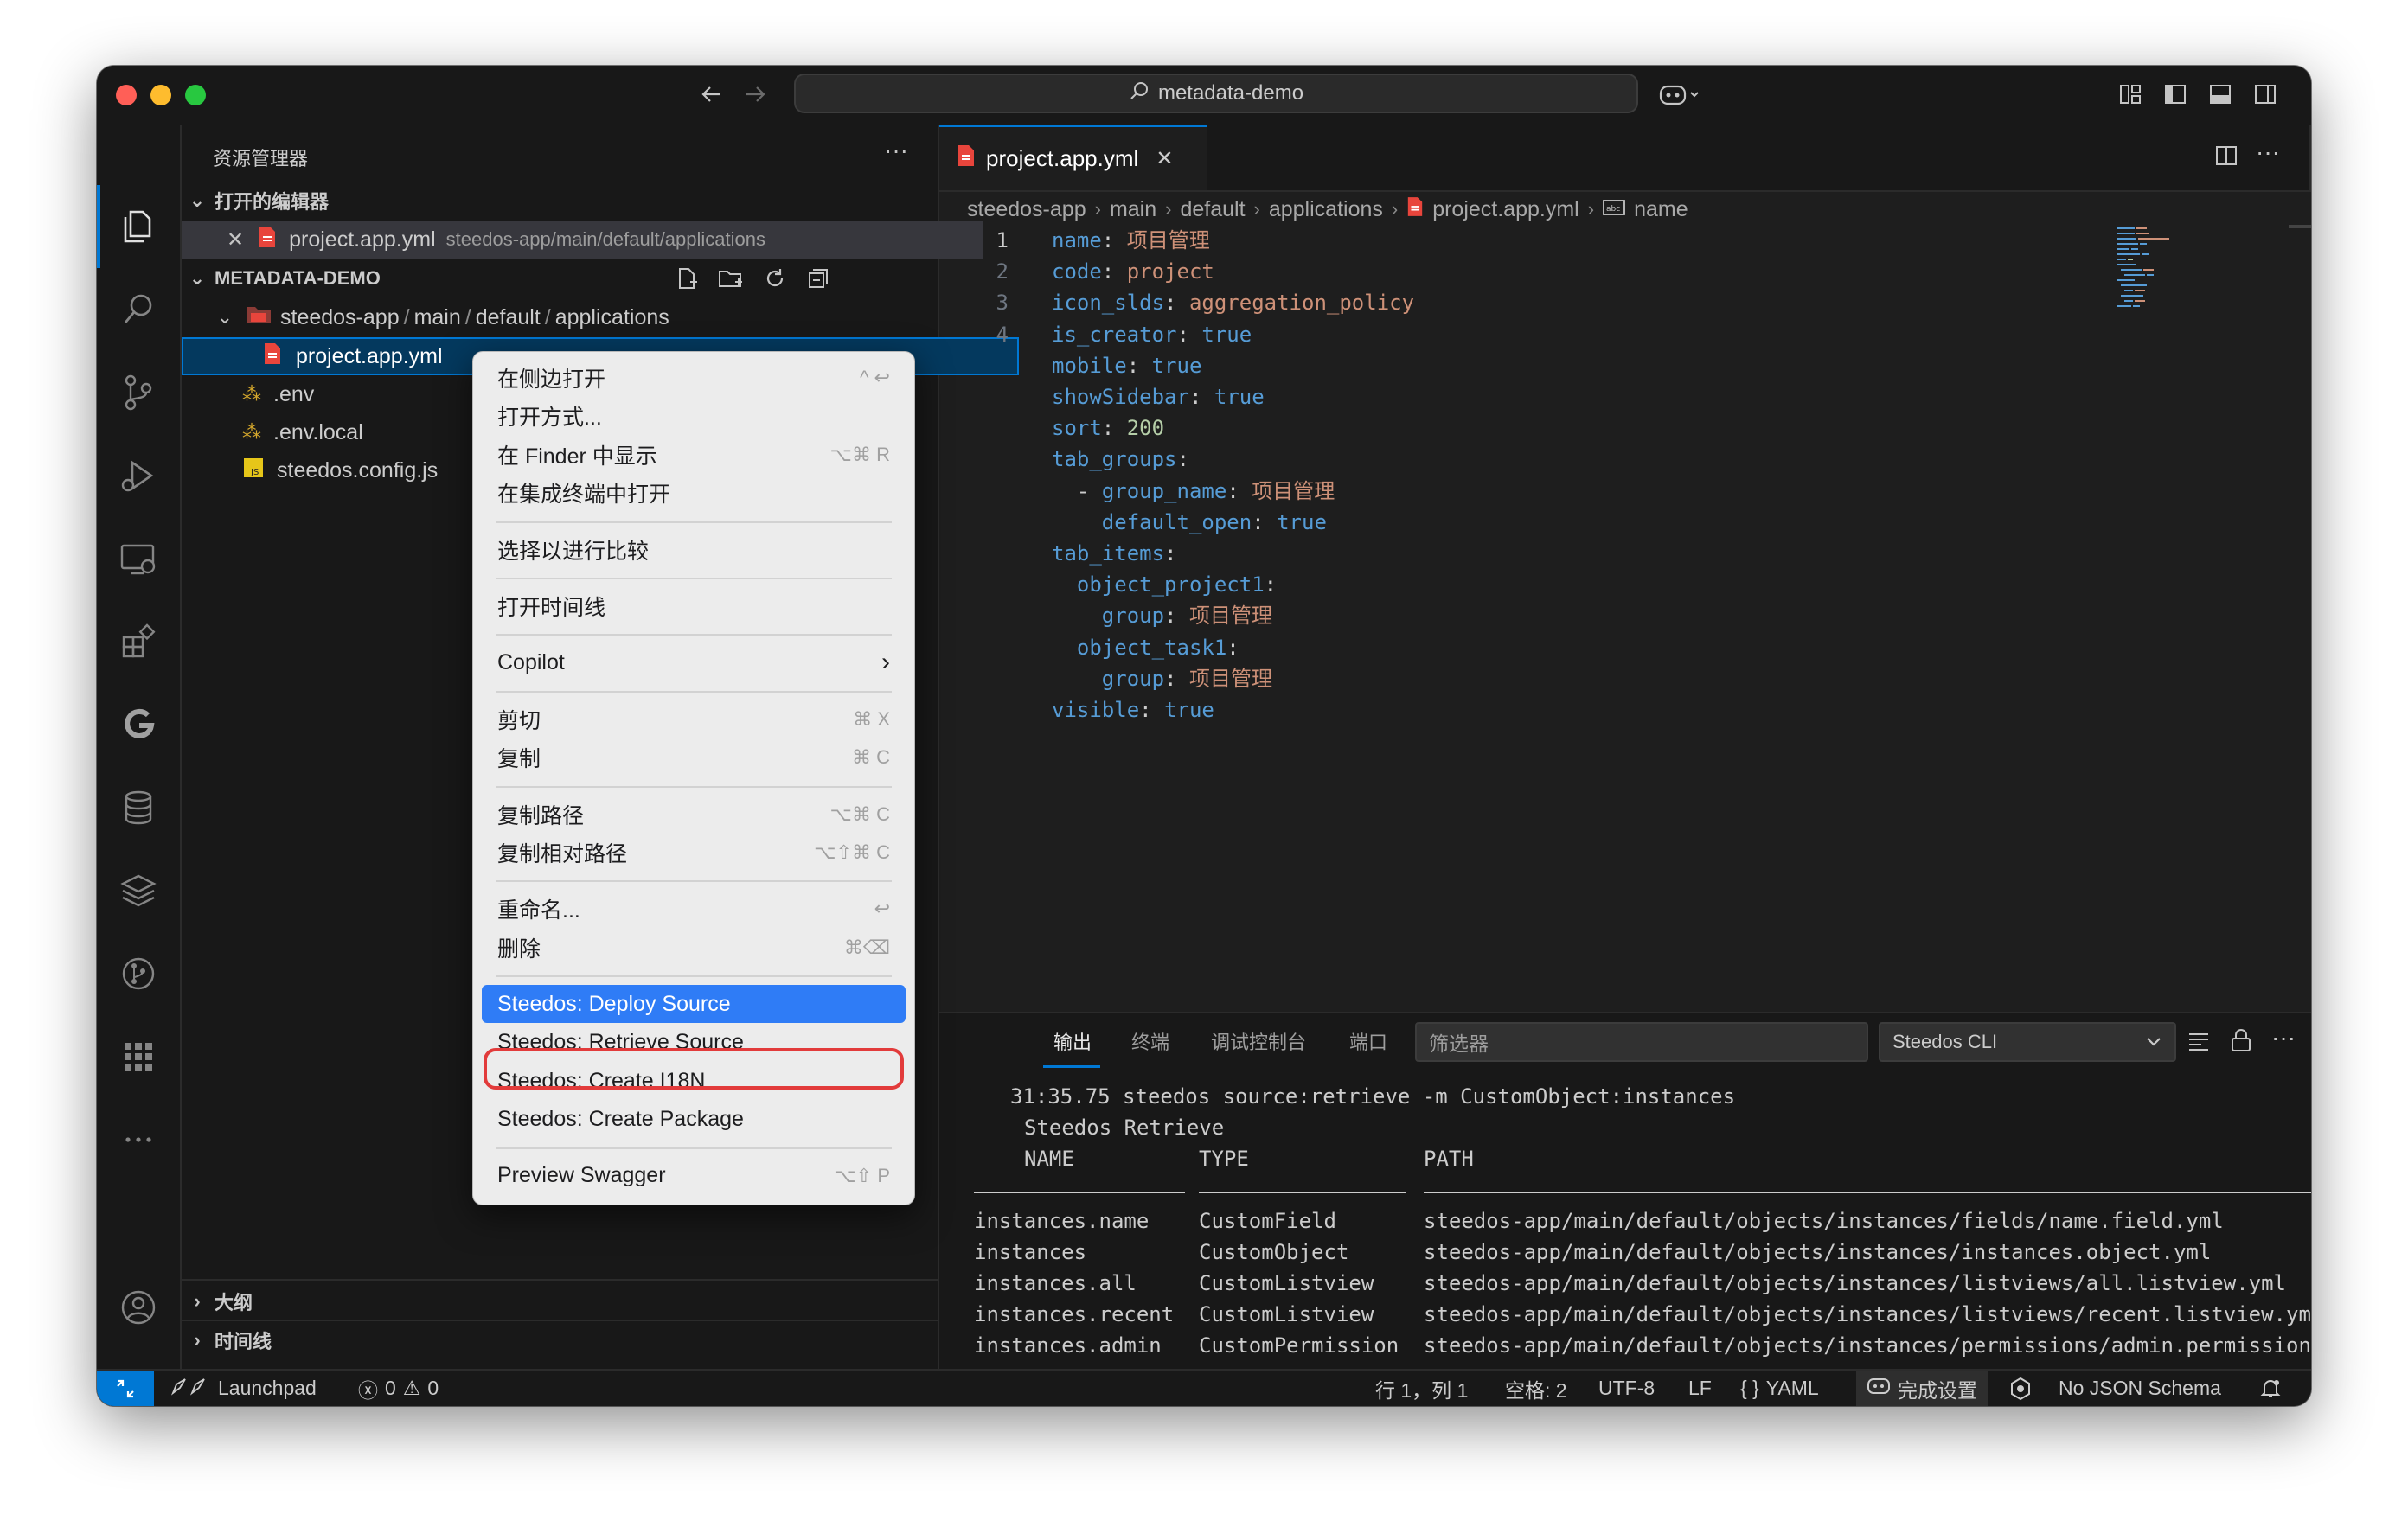  What do you see at coordinates (138, 1307) in the screenshot?
I see `accounts-icon` at bounding box center [138, 1307].